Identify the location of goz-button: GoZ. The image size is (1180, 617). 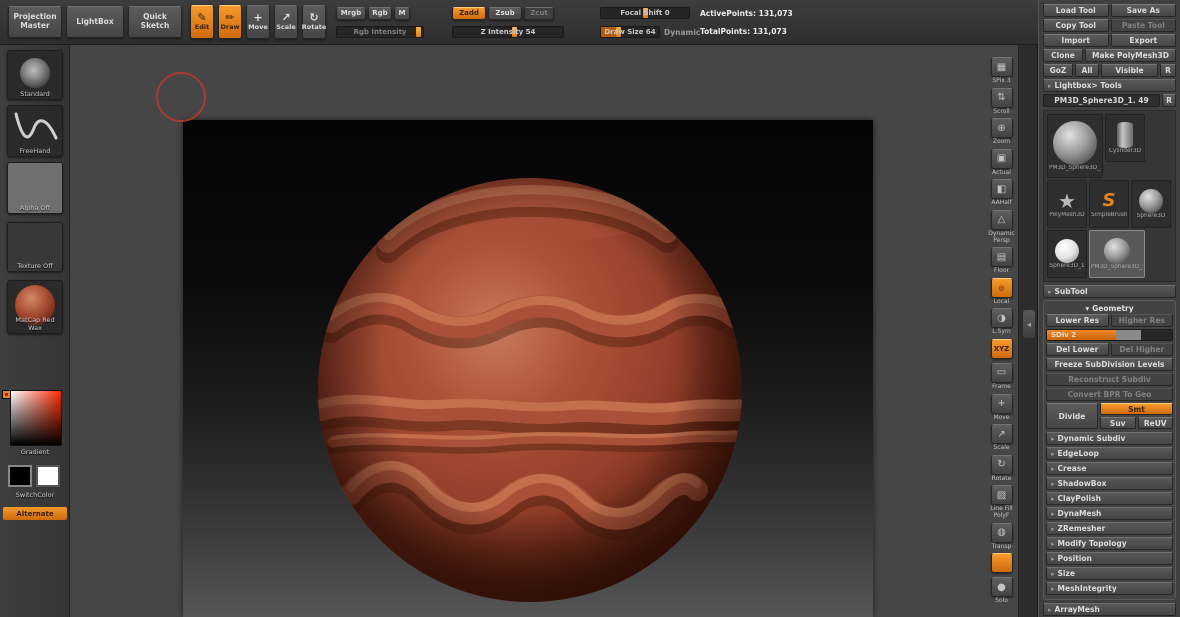
(1058, 70).